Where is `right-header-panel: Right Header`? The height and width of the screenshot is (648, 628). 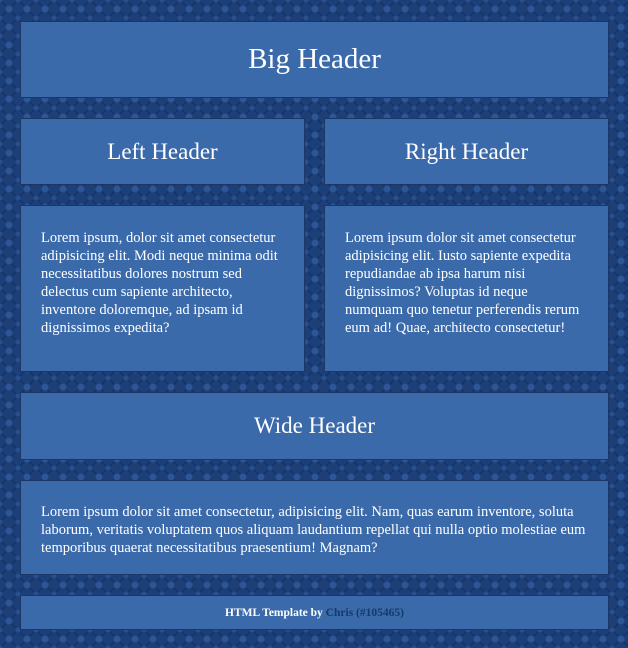
right-header-panel: Right Header is located at coordinates (466, 151).